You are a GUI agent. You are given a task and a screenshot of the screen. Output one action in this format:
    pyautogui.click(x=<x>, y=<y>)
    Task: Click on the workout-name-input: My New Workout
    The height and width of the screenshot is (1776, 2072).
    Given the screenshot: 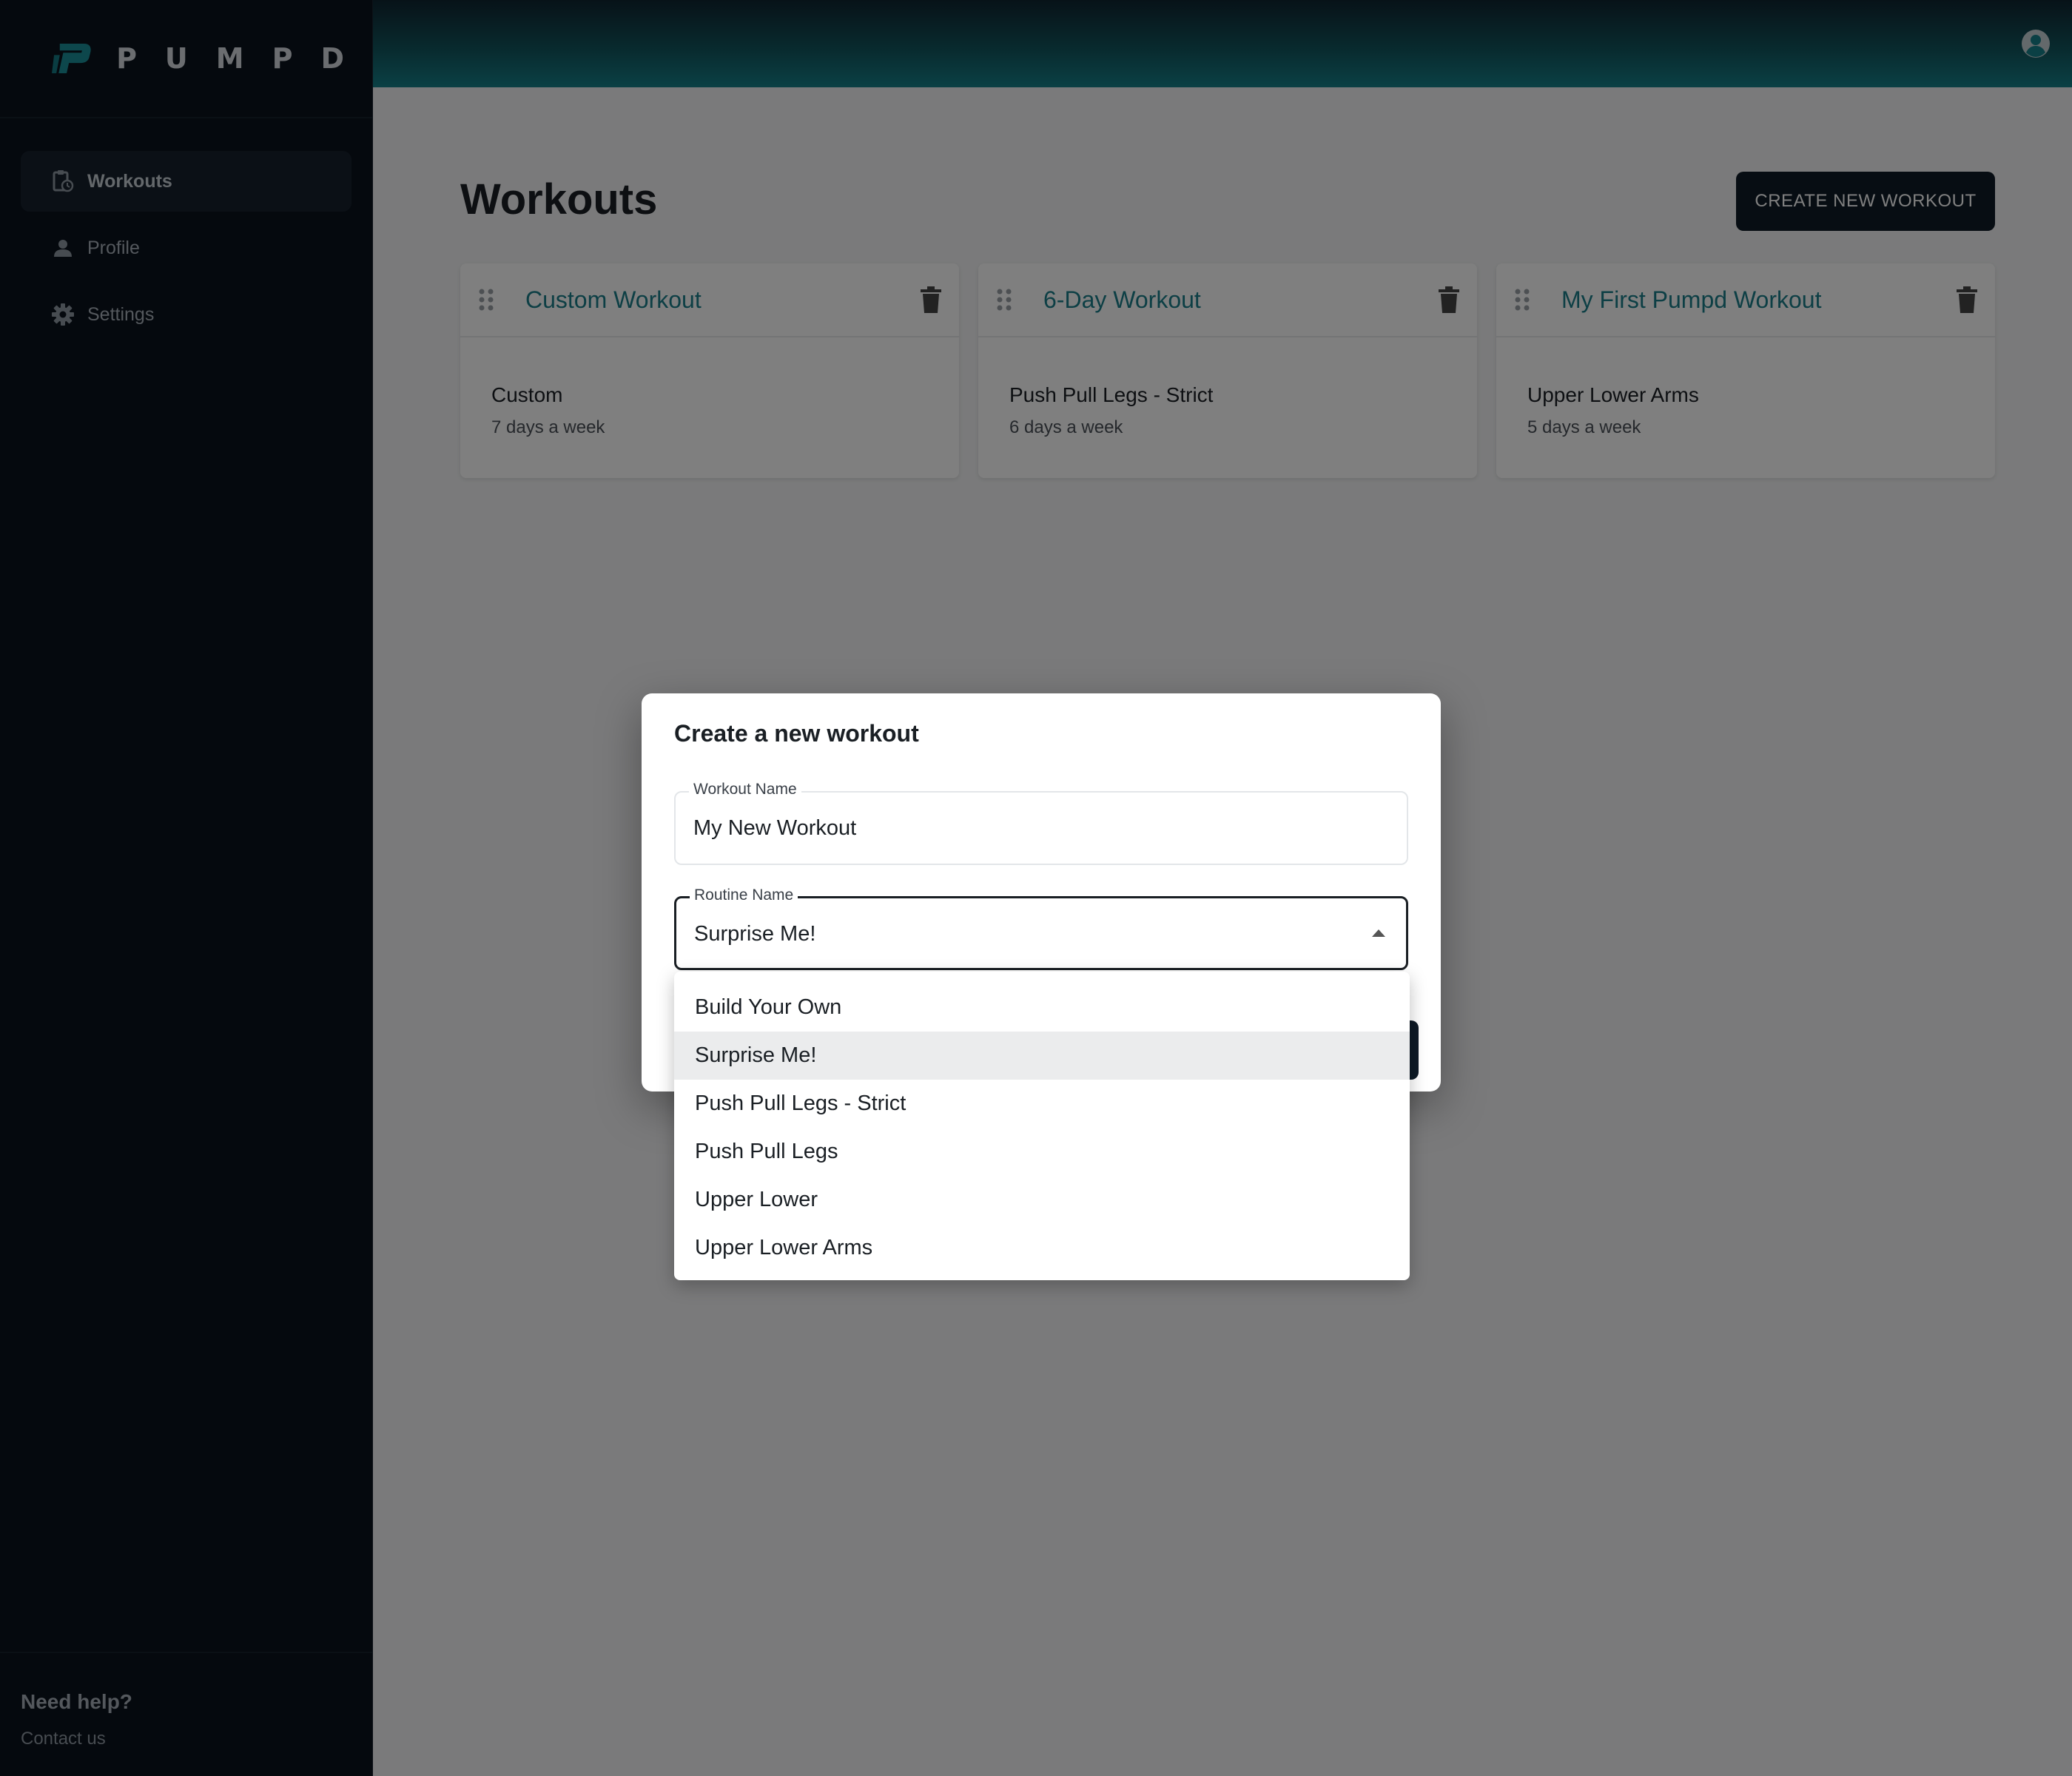 What is the action you would take?
    pyautogui.click(x=774, y=828)
    